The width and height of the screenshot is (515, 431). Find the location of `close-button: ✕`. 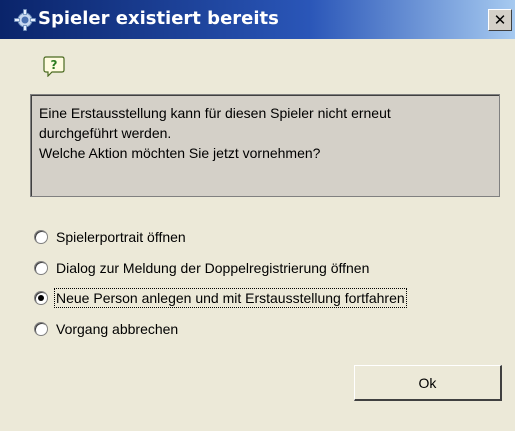

close-button: ✕ is located at coordinates (500, 20).